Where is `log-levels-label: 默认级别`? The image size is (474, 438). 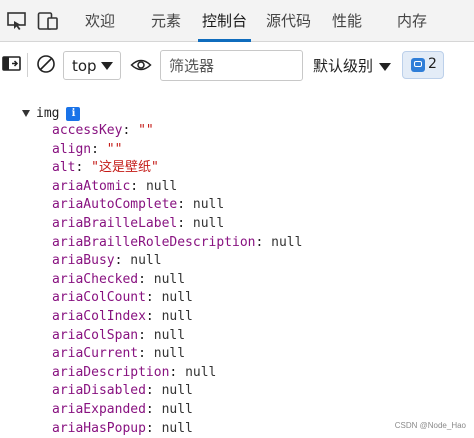 log-levels-label: 默认级别 is located at coordinates (343, 66).